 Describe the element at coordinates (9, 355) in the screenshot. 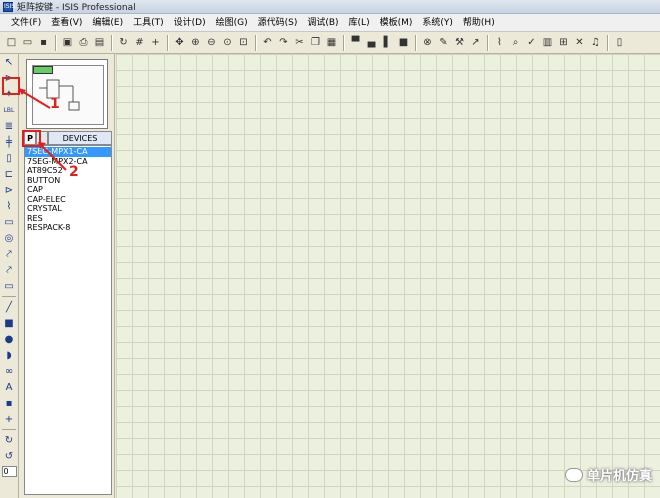

I see `arc-icon: ◗` at that location.